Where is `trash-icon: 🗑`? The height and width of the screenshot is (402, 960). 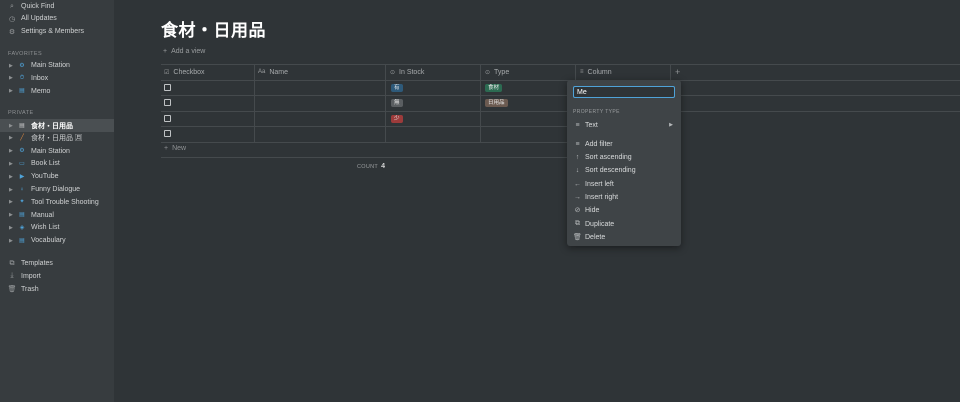 trash-icon: 🗑 is located at coordinates (577, 237).